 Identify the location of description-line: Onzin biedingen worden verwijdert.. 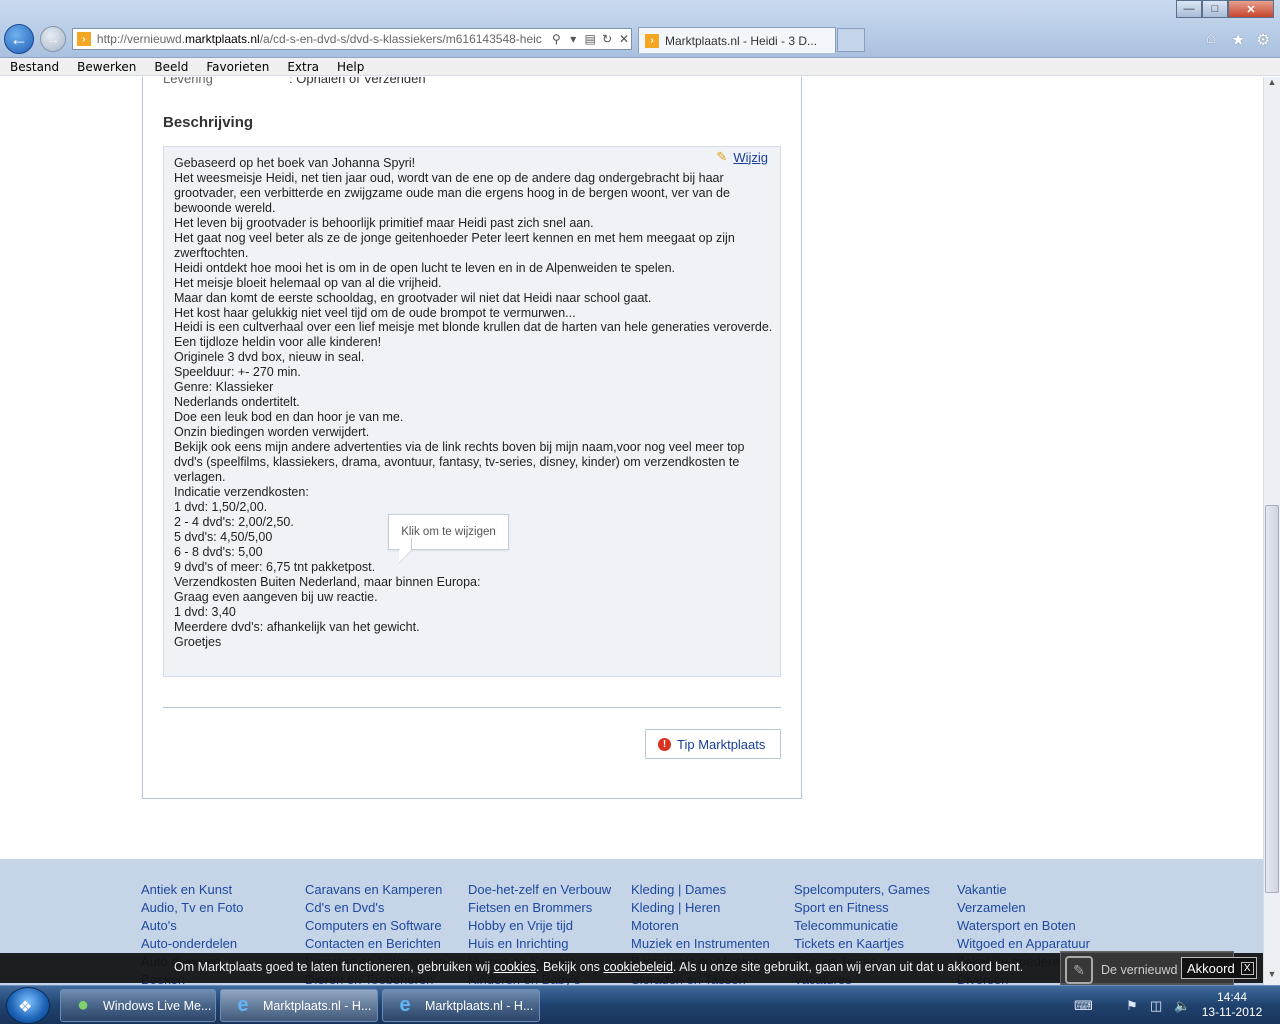
(272, 432).